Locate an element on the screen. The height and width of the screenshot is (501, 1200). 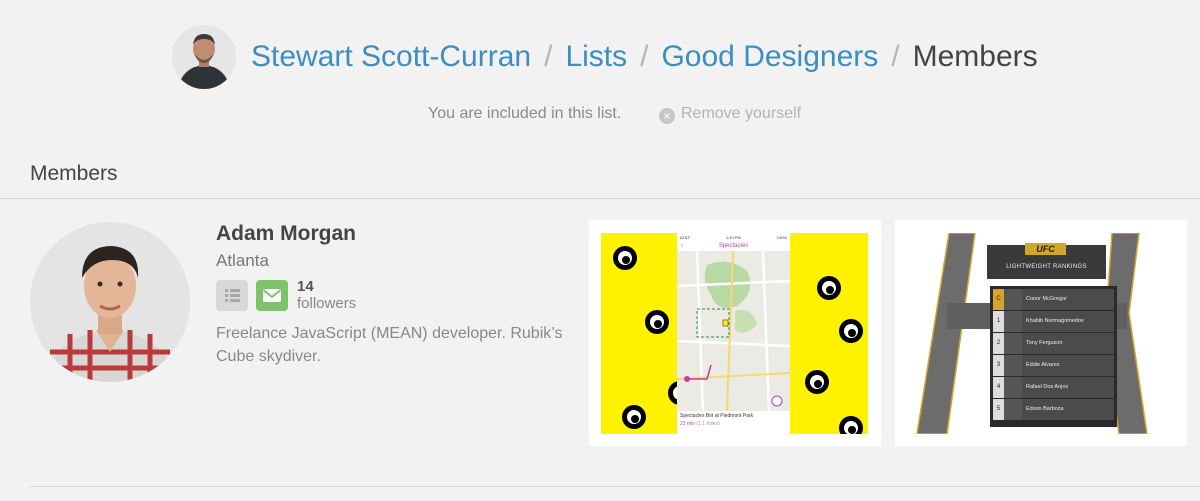
followers-label: followers is located at coordinates (327, 303).